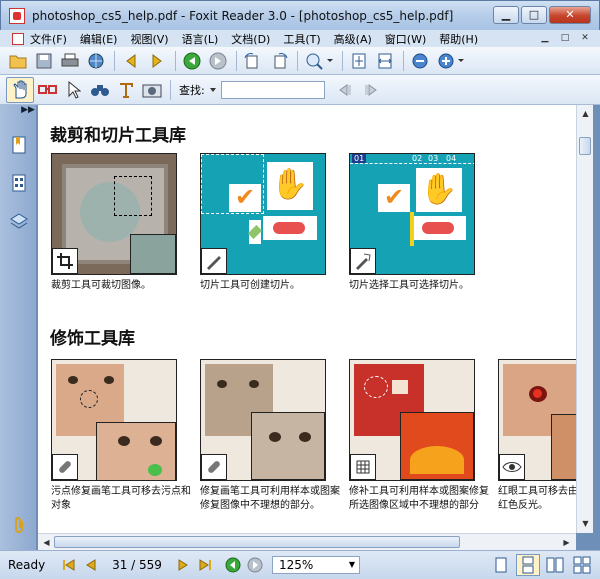 Image resolution: width=600 pixels, height=579 pixels. I want to click on next-page-icon, so click(183, 565).